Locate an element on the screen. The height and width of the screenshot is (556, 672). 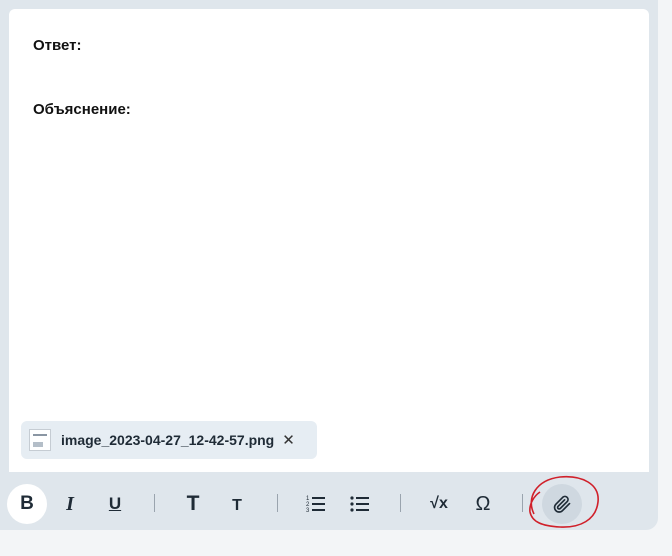
formatting-toolbar: B I U T T 1 2 3 √x Ω is located at coordinates (329, 503).